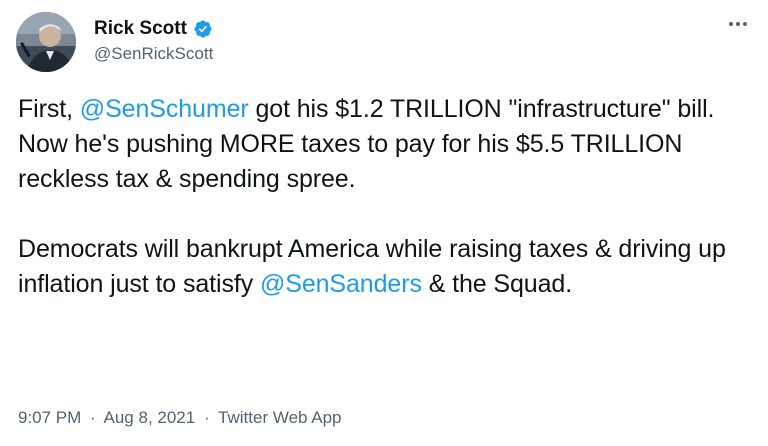 This screenshot has height=446, width=768. What do you see at coordinates (203, 29) in the screenshot?
I see `verified-badge-icon` at bounding box center [203, 29].